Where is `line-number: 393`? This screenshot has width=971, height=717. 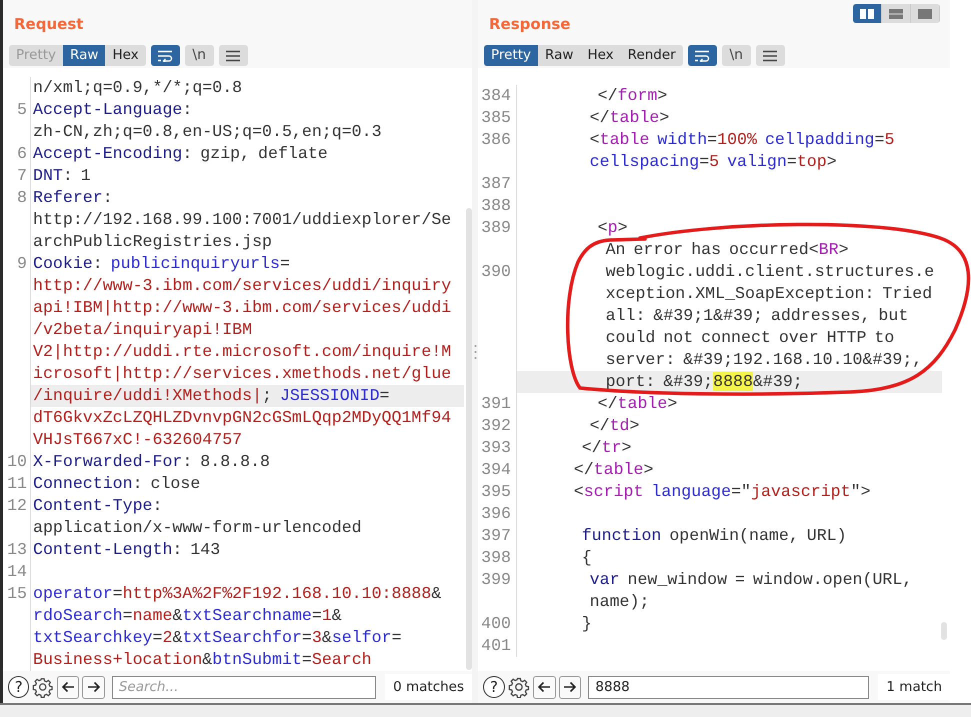 line-number: 393 is located at coordinates (497, 448).